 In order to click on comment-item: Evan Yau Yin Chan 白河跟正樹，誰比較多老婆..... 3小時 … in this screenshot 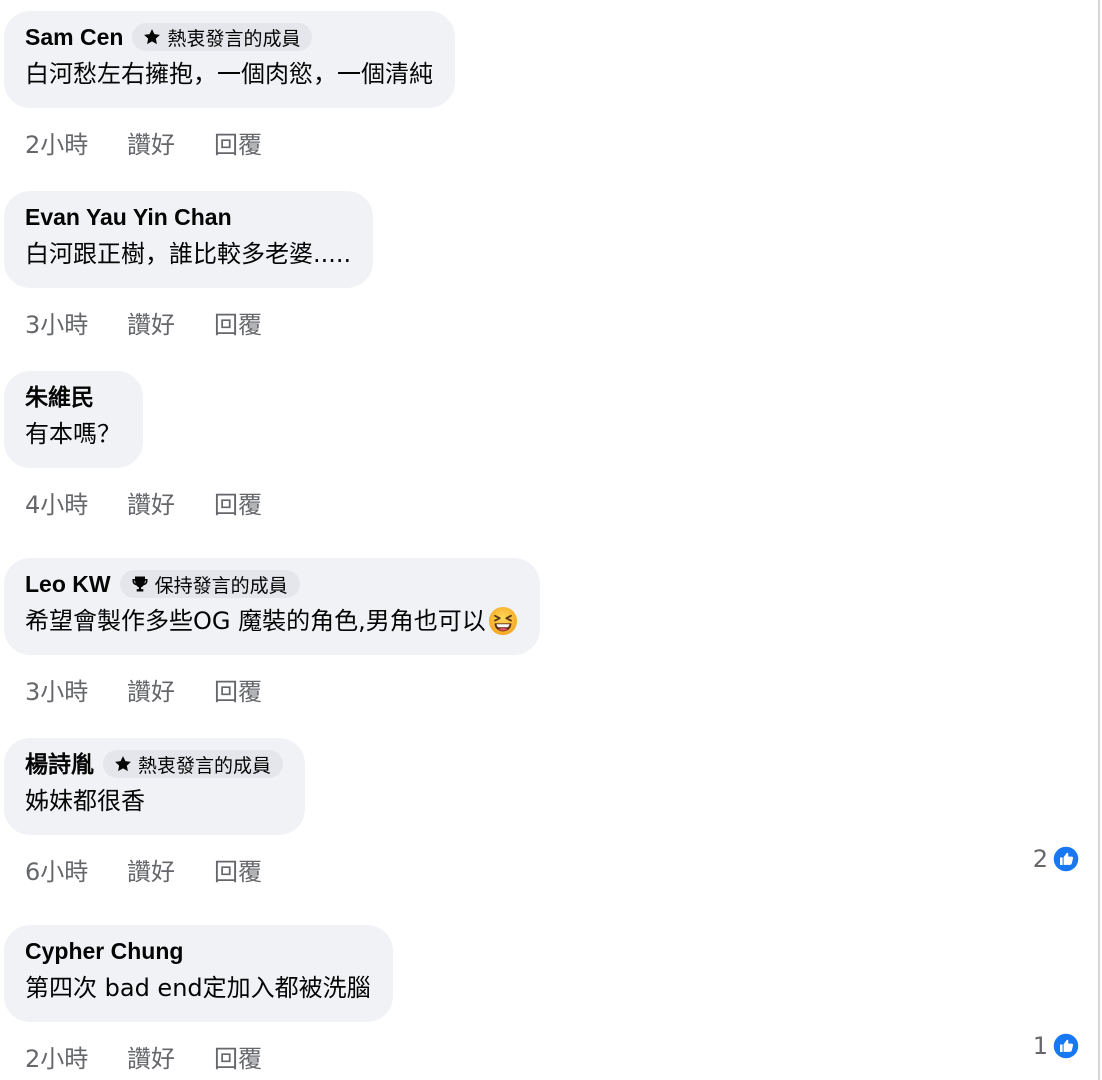, I will do `click(549, 266)`.